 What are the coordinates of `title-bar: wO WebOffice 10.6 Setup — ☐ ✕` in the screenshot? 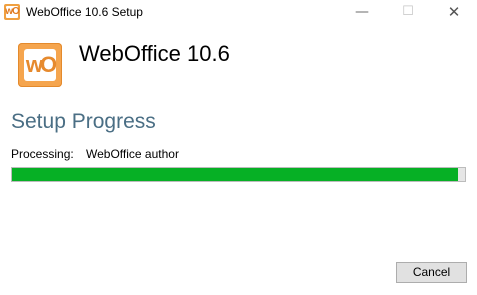 It's located at (238, 13).